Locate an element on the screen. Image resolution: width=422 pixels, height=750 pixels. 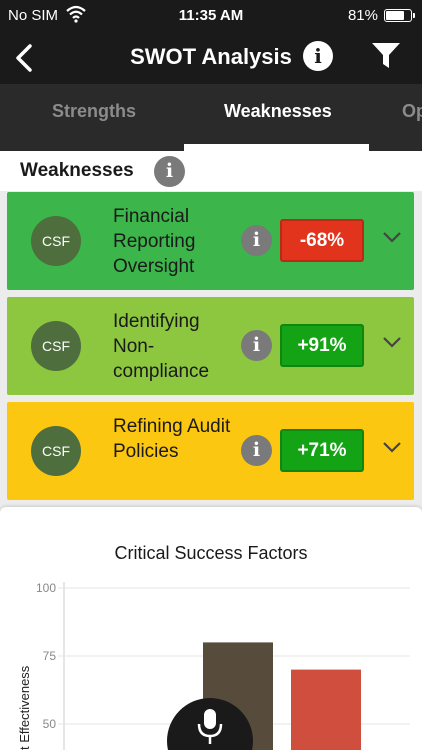
nav-bar: SWOT Analysis i is located at coordinates (211, 58).